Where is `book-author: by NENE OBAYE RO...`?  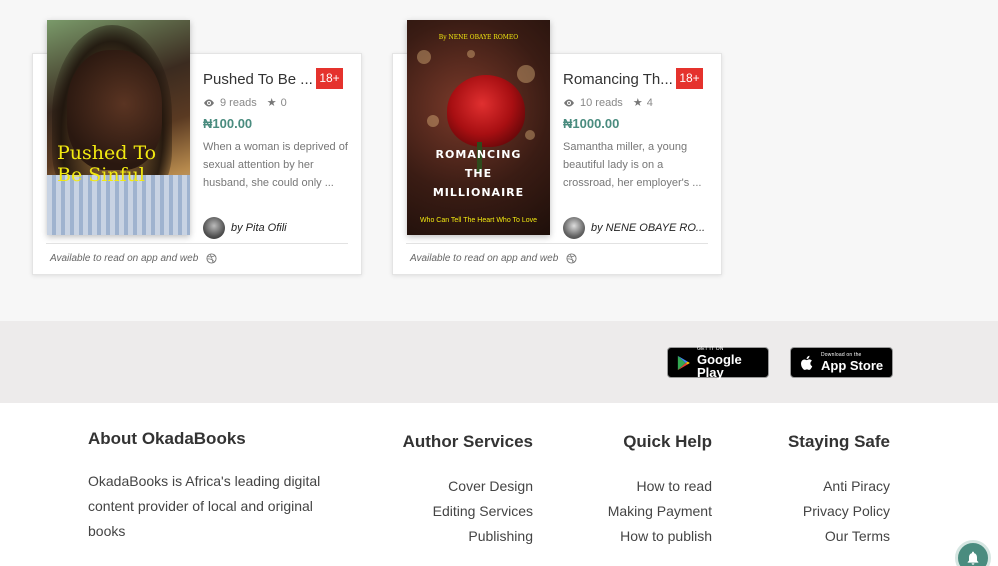
book-author: by NENE OBAYE RO... is located at coordinates (634, 228).